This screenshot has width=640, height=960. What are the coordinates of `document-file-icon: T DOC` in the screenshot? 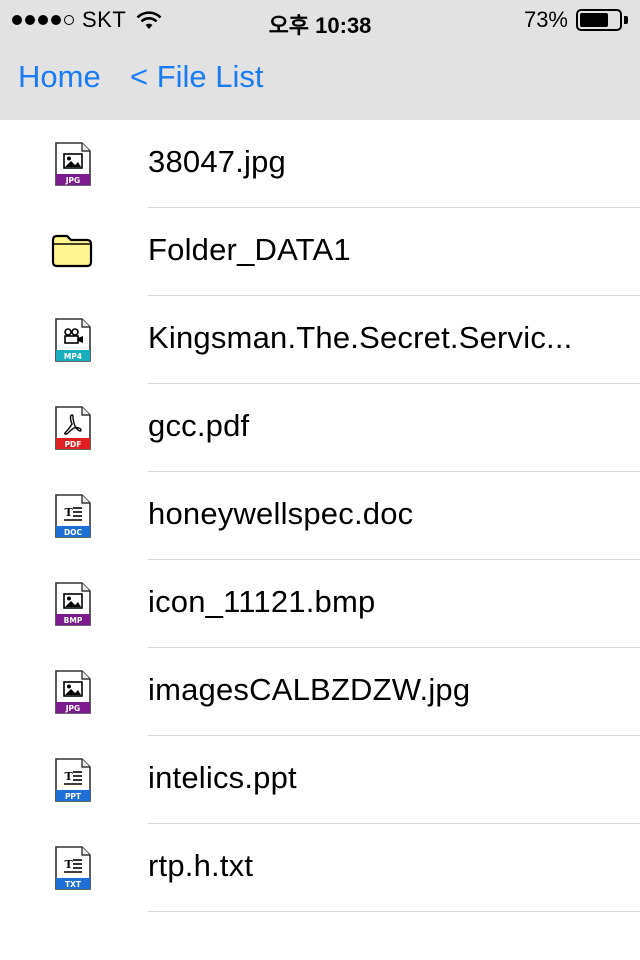 It's located at (73, 516).